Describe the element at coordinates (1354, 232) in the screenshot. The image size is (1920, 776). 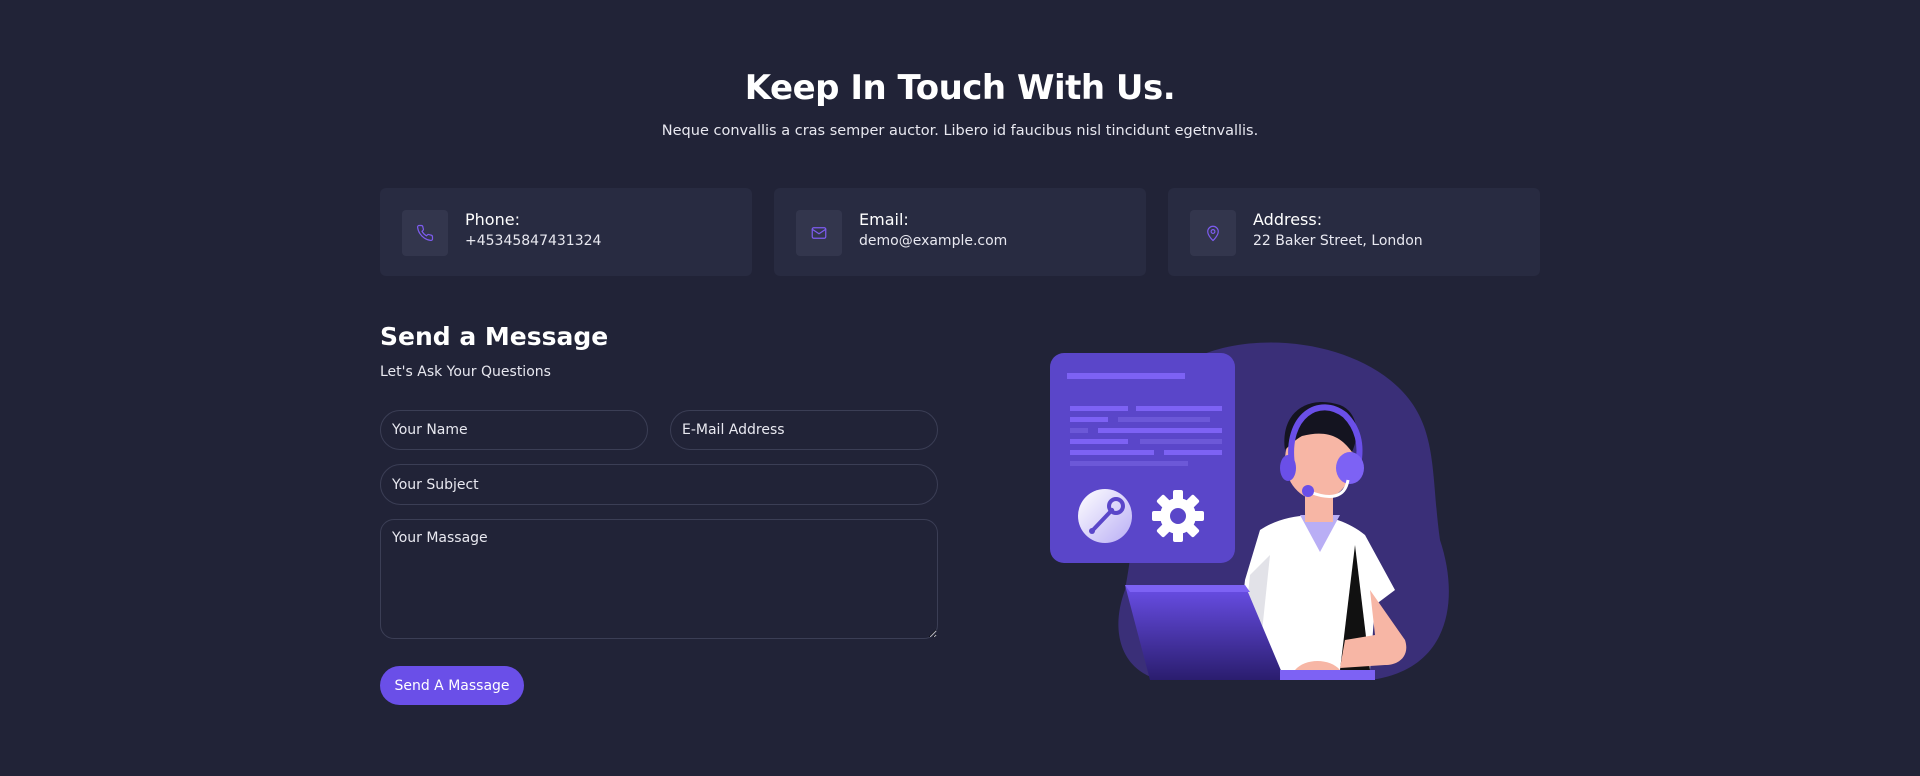
I see `contact-card-address: Address: 22 Baker Street, London` at that location.